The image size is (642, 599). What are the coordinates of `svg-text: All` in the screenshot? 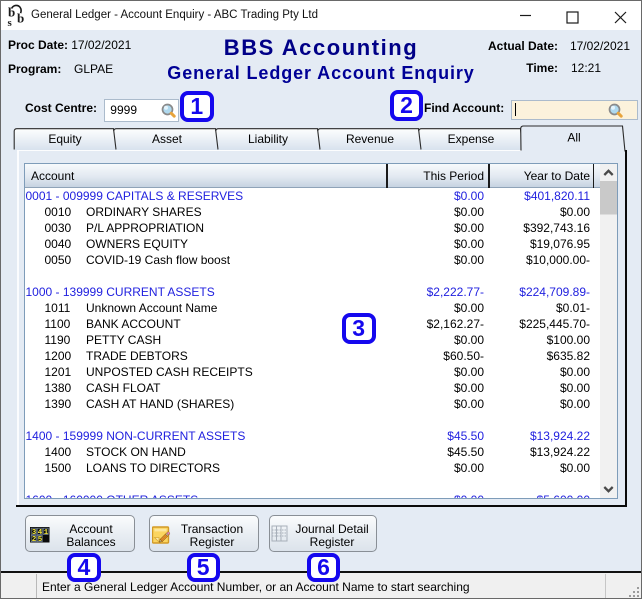 It's located at (573, 138).